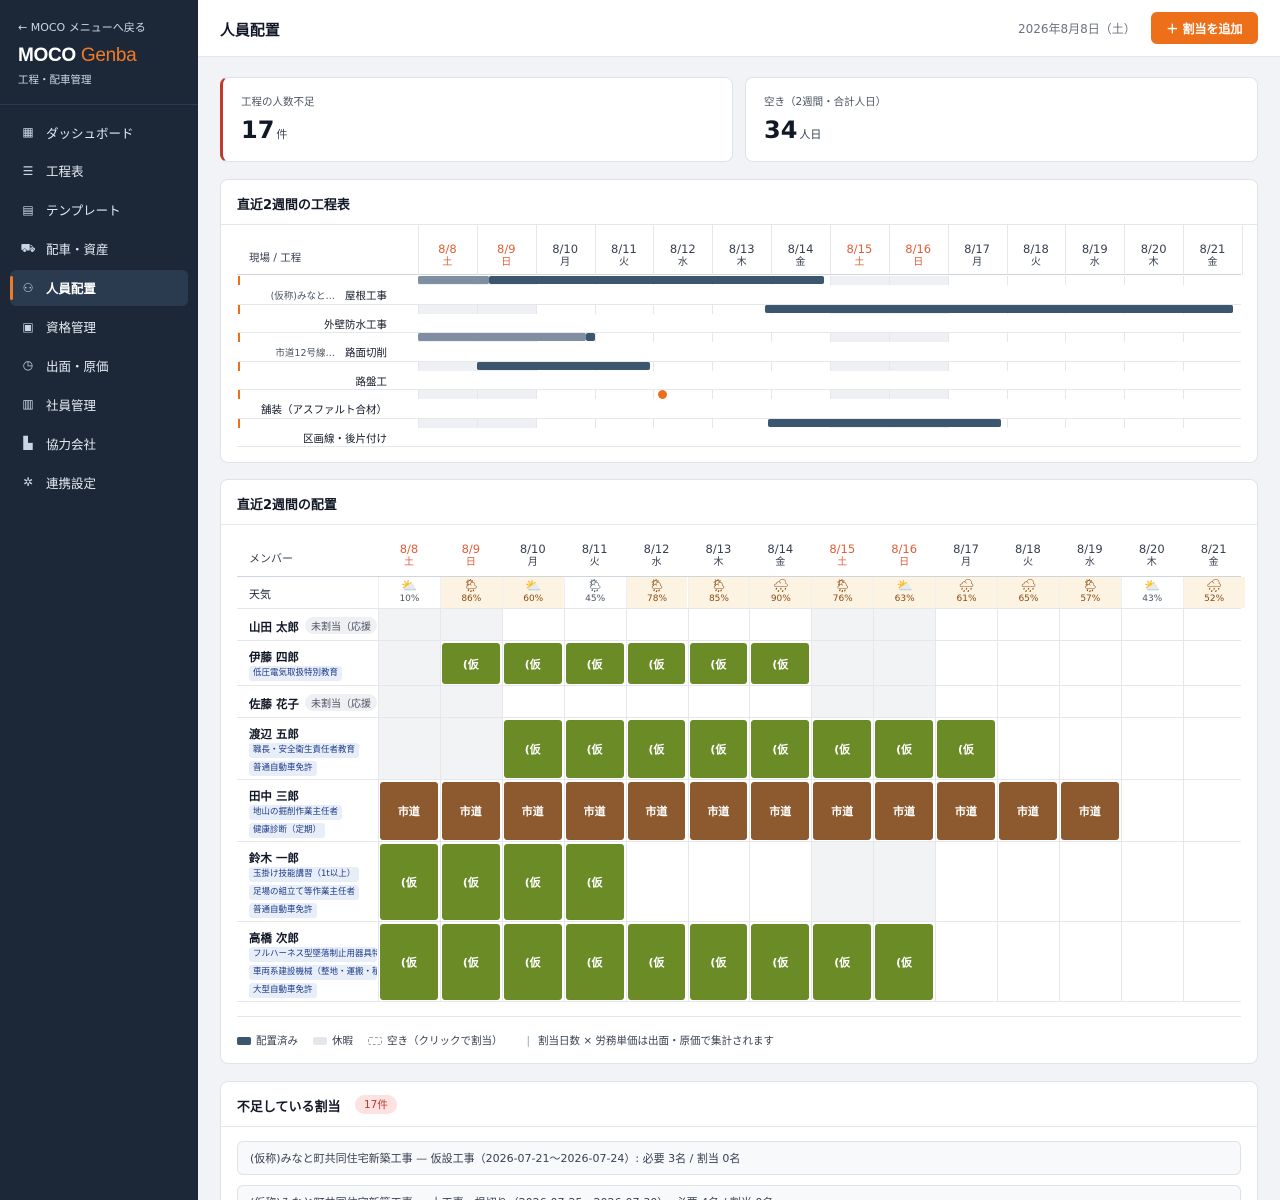  Describe the element at coordinates (1204, 28) in the screenshot. I see `add-assignment-button: ＋ 割当を追加` at that location.